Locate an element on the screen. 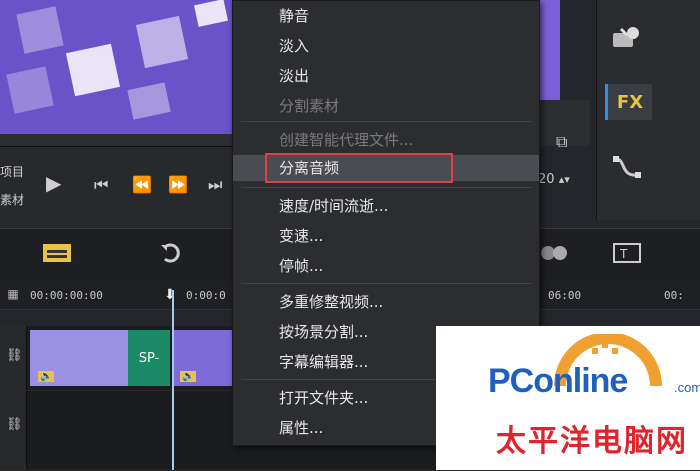 The image size is (700, 471). library-side-panel: FX is located at coordinates (648, 110).